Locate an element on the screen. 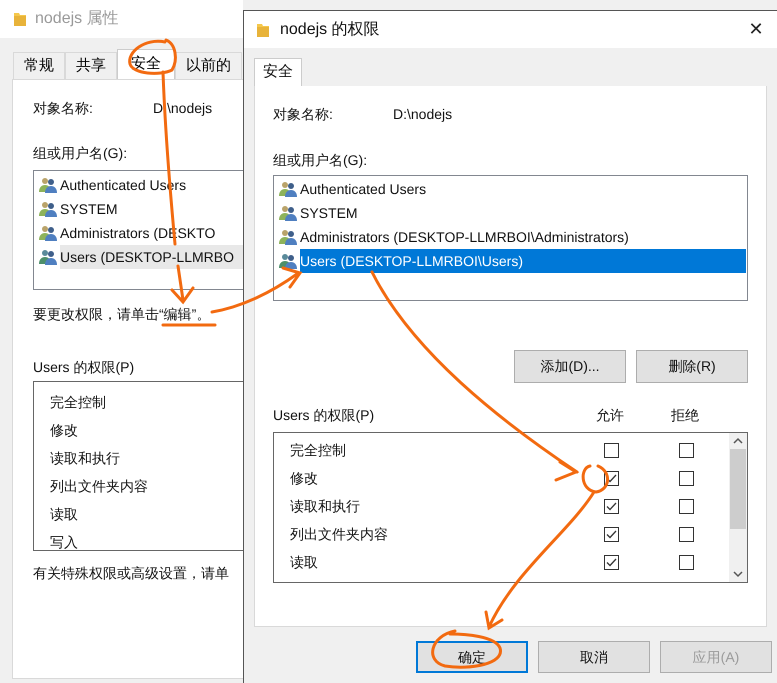 The width and height of the screenshot is (777, 683). arrow-annotation is located at coordinates (183, 284).